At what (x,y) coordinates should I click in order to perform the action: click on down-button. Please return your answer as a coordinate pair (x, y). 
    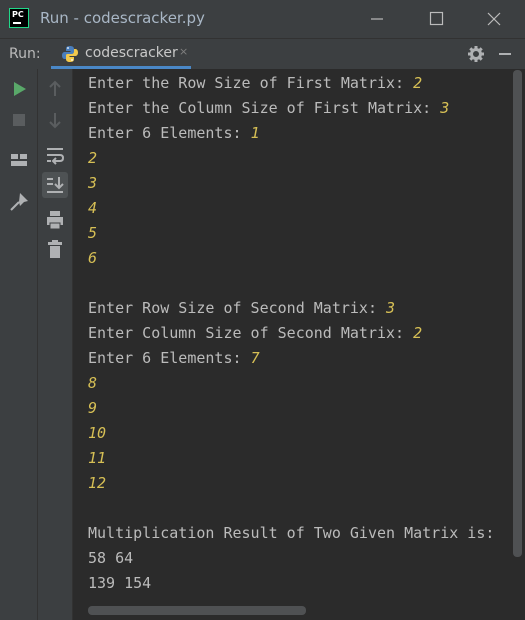
    Looking at the image, I should click on (55, 120).